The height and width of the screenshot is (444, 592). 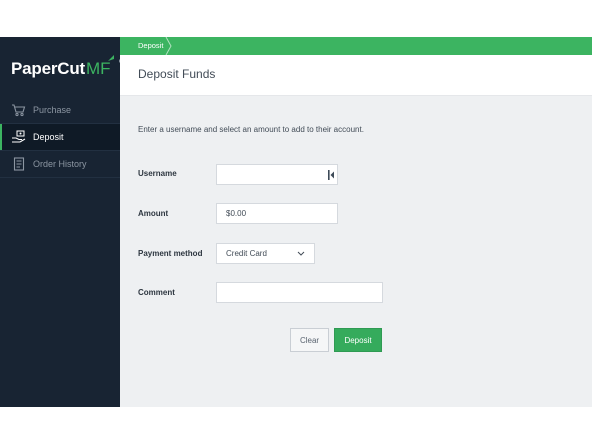 What do you see at coordinates (246, 253) in the screenshot?
I see `payment-method-value: Credit Card` at bounding box center [246, 253].